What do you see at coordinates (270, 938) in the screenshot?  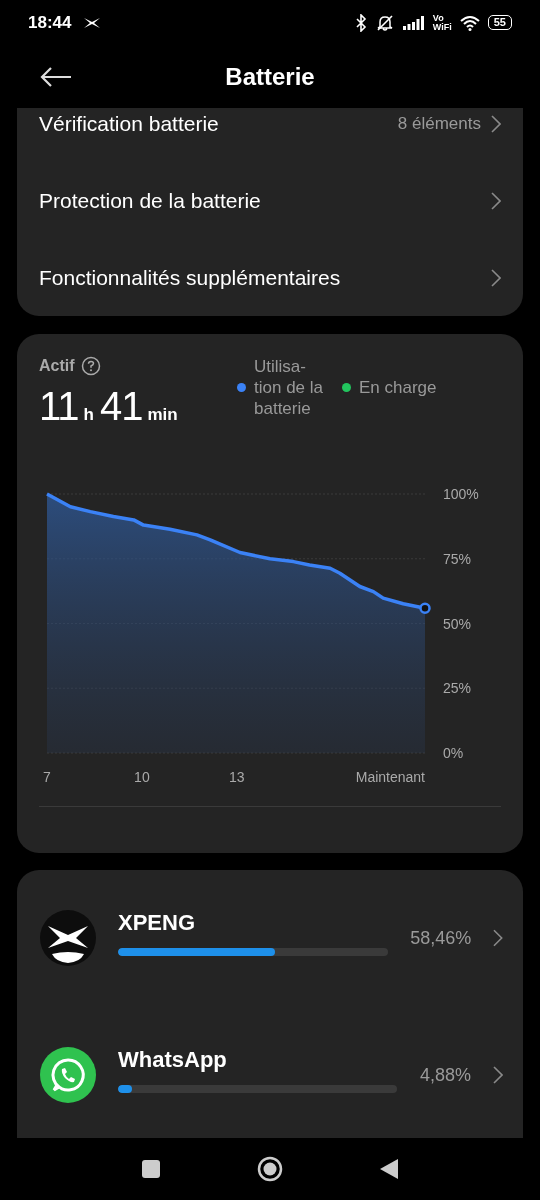 I see `app-usage-row: XPENG 58,46%` at bounding box center [270, 938].